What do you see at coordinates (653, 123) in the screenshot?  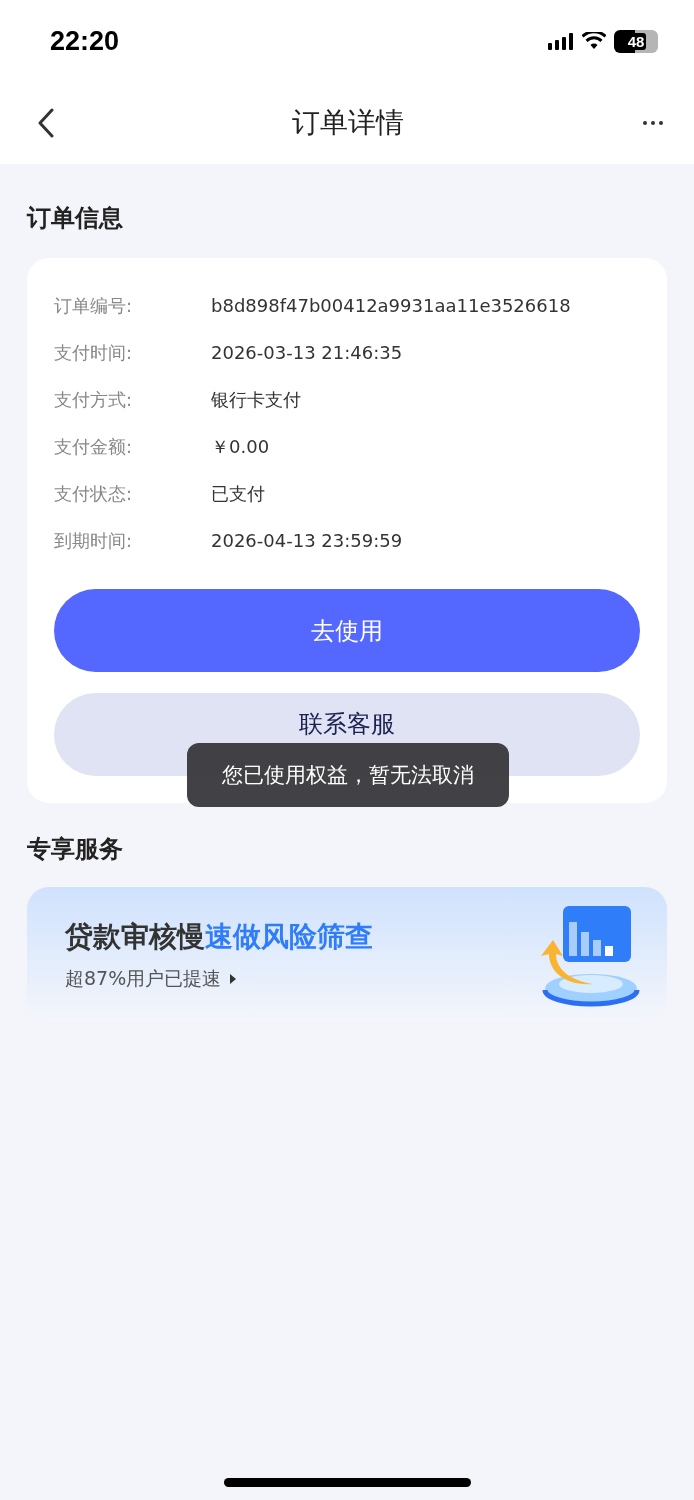 I see `more-icon` at bounding box center [653, 123].